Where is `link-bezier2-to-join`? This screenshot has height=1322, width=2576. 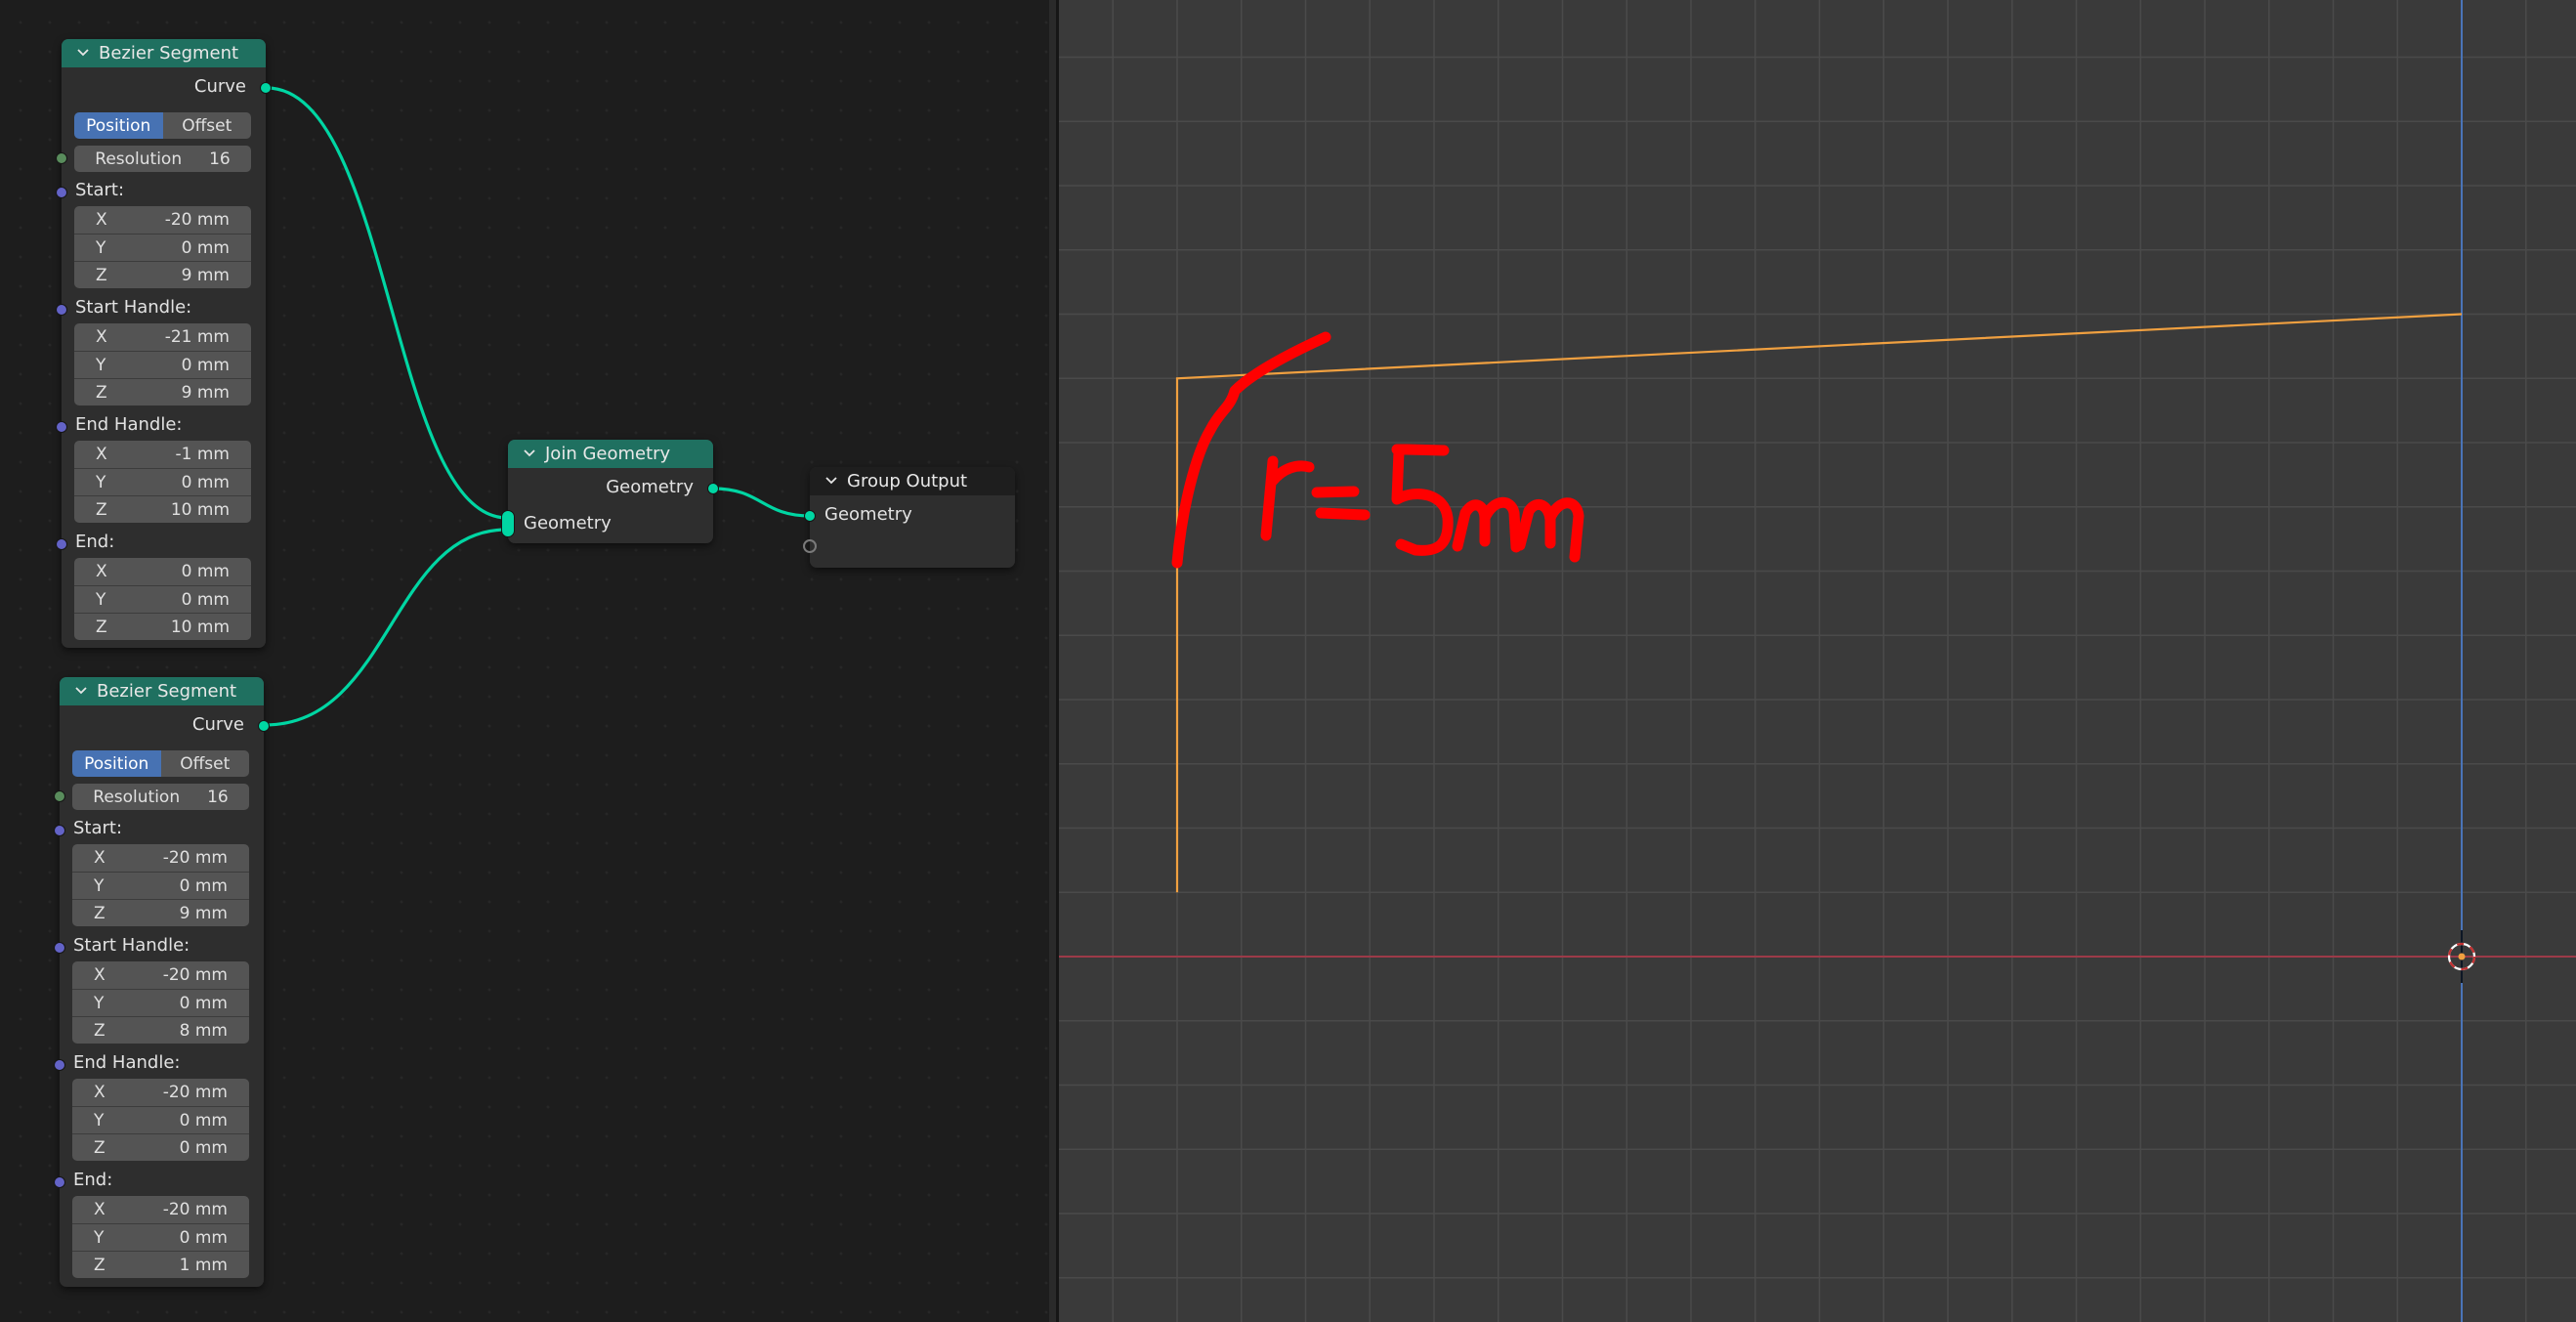
link-bezier2-to-join is located at coordinates (386, 627).